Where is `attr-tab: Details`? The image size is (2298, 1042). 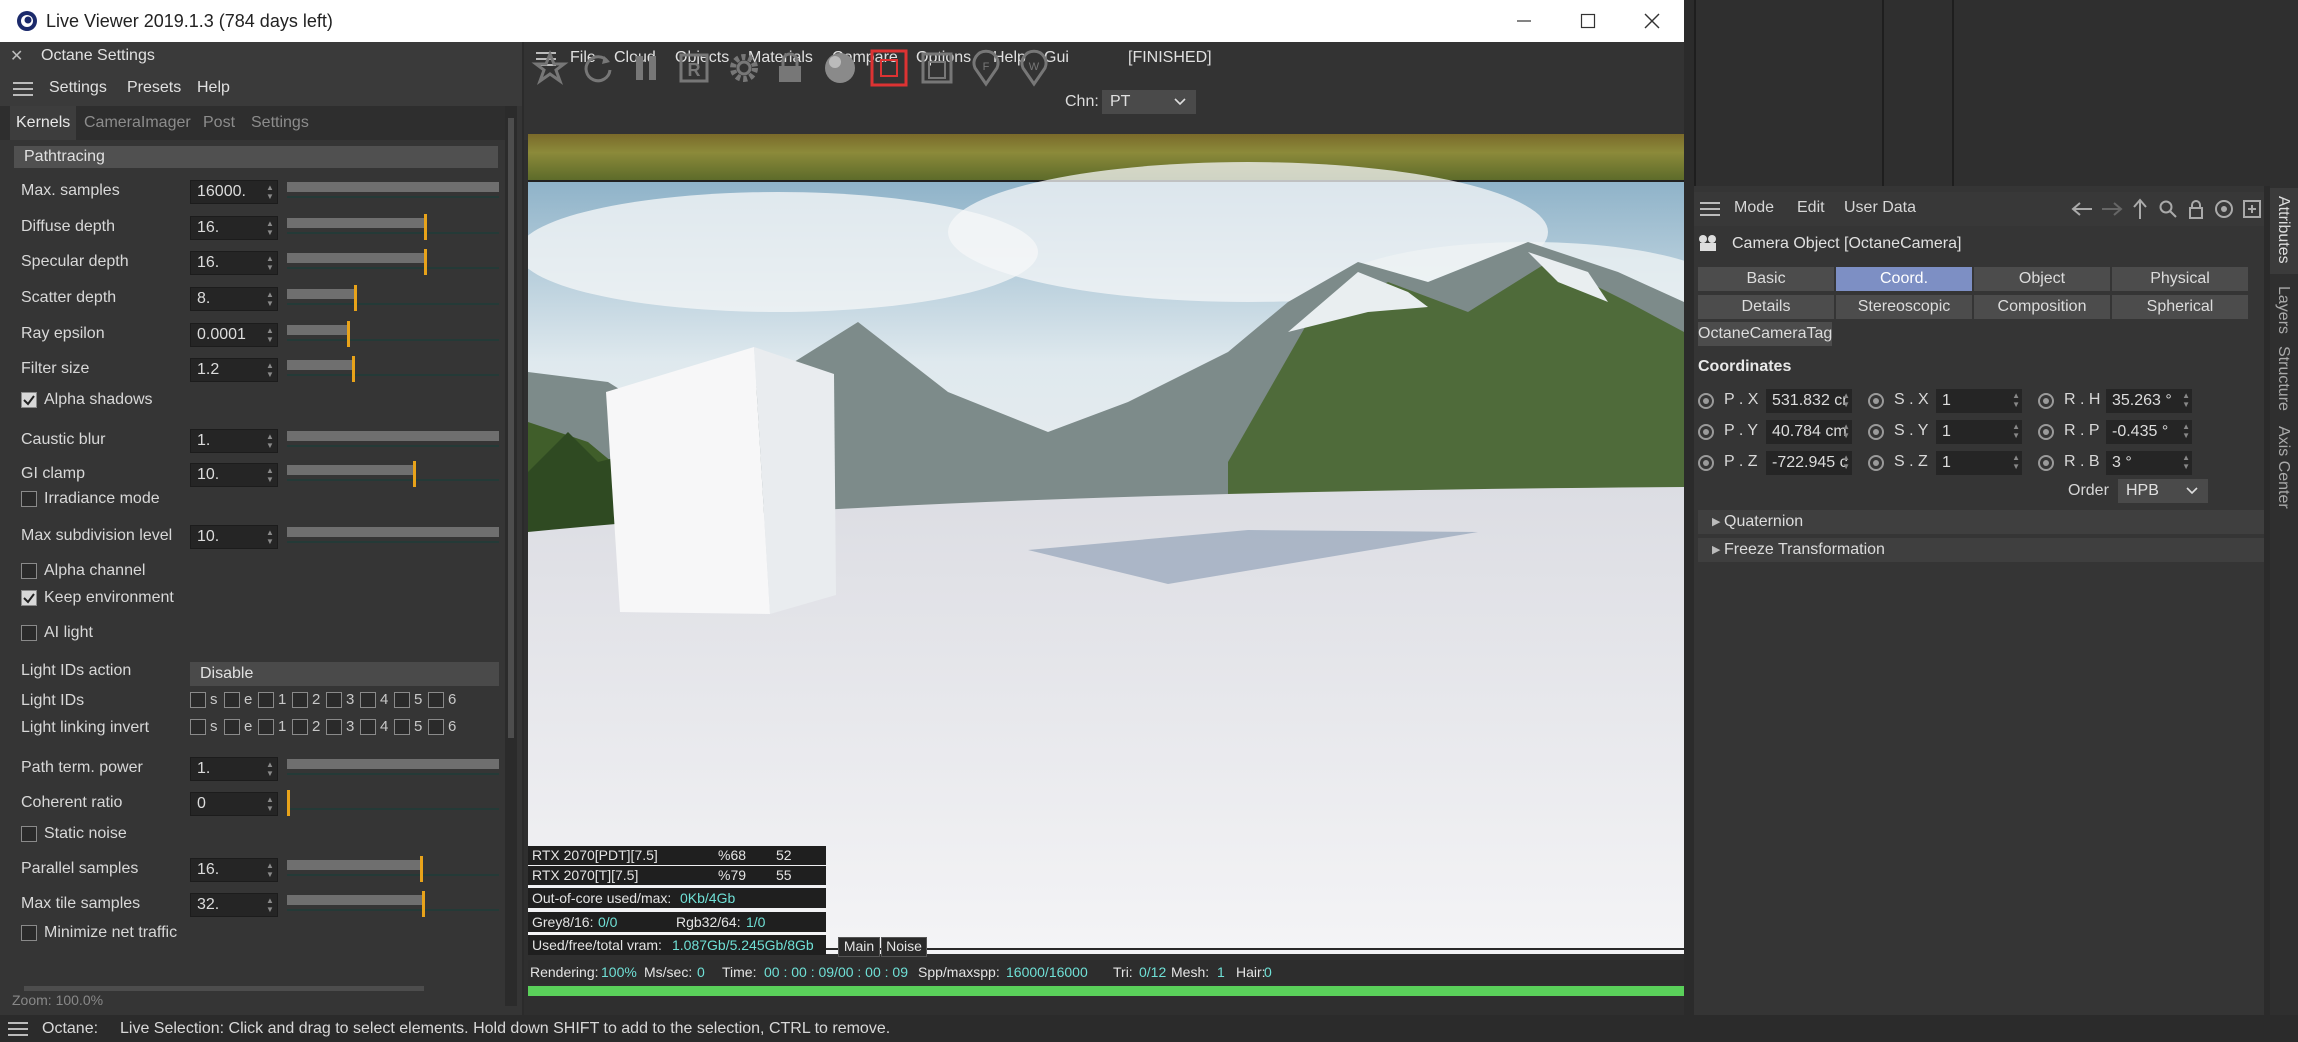
attr-tab: Details is located at coordinates (1766, 307).